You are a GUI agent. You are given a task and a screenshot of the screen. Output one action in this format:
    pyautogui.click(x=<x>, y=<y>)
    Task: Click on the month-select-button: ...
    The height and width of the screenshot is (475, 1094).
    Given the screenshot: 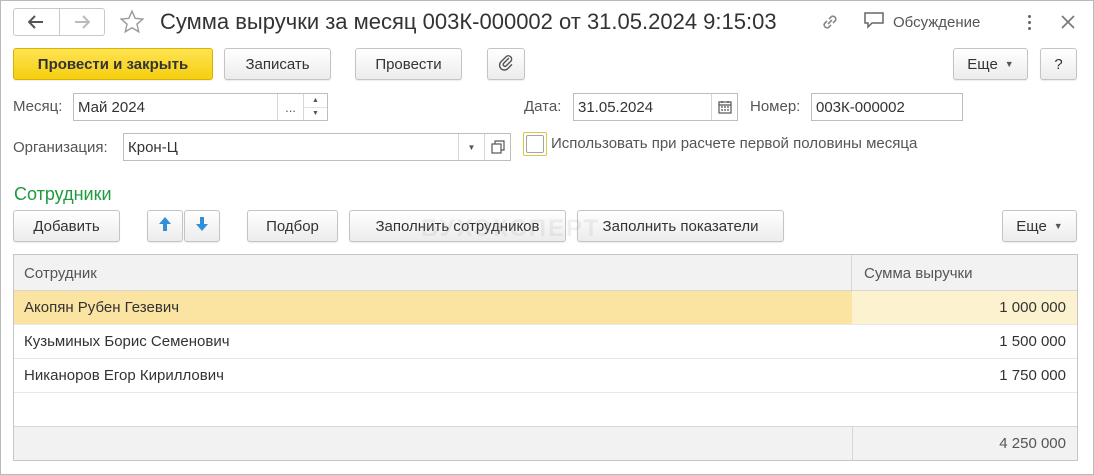 What is the action you would take?
    pyautogui.click(x=290, y=107)
    